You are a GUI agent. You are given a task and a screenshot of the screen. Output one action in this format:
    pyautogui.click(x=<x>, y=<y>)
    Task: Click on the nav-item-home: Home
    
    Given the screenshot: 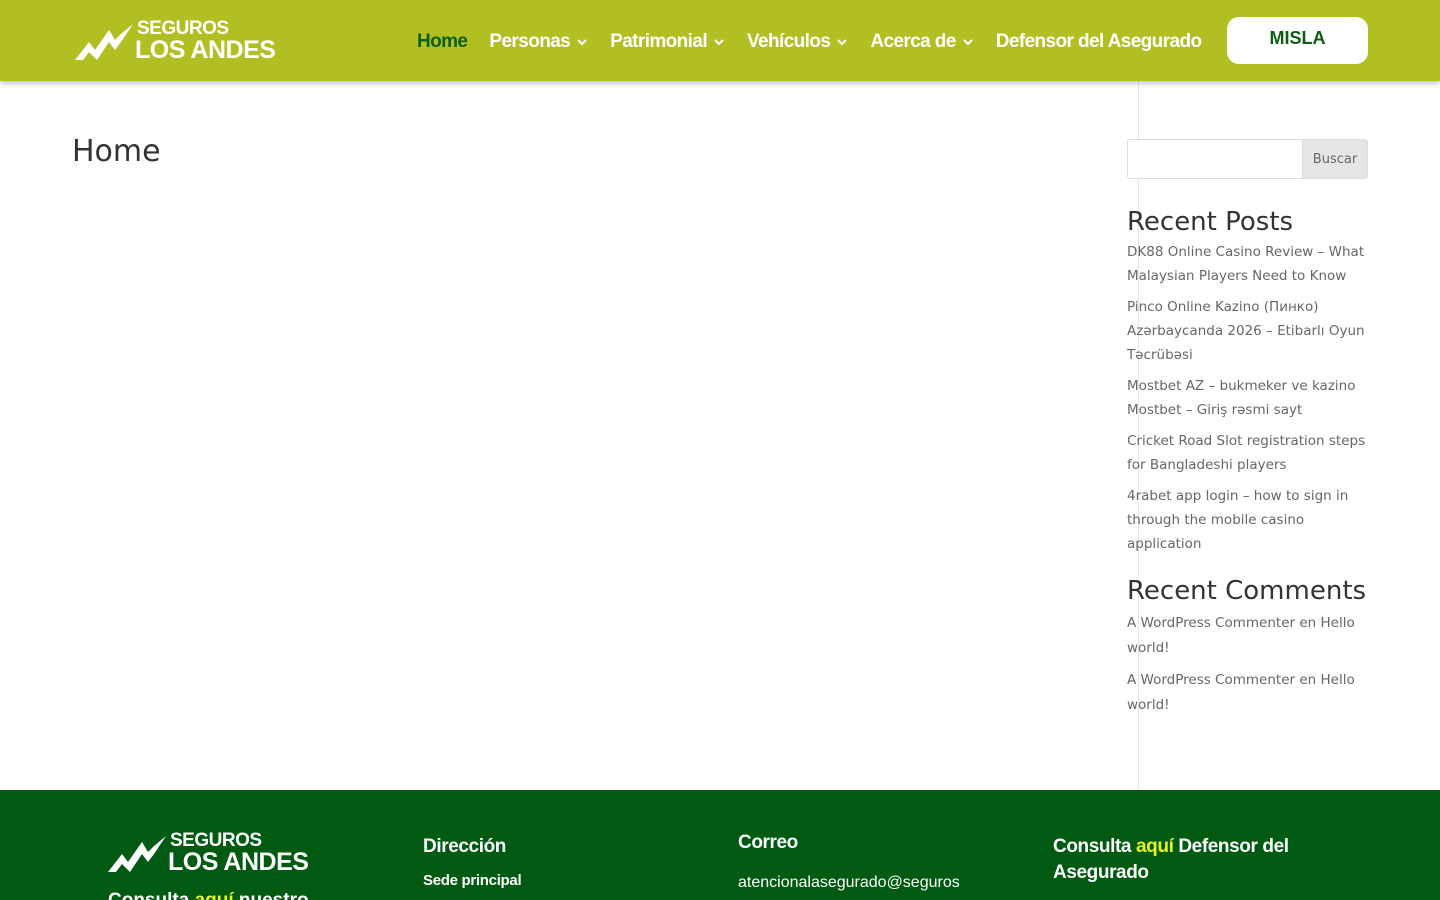 What is the action you would take?
    pyautogui.click(x=442, y=42)
    